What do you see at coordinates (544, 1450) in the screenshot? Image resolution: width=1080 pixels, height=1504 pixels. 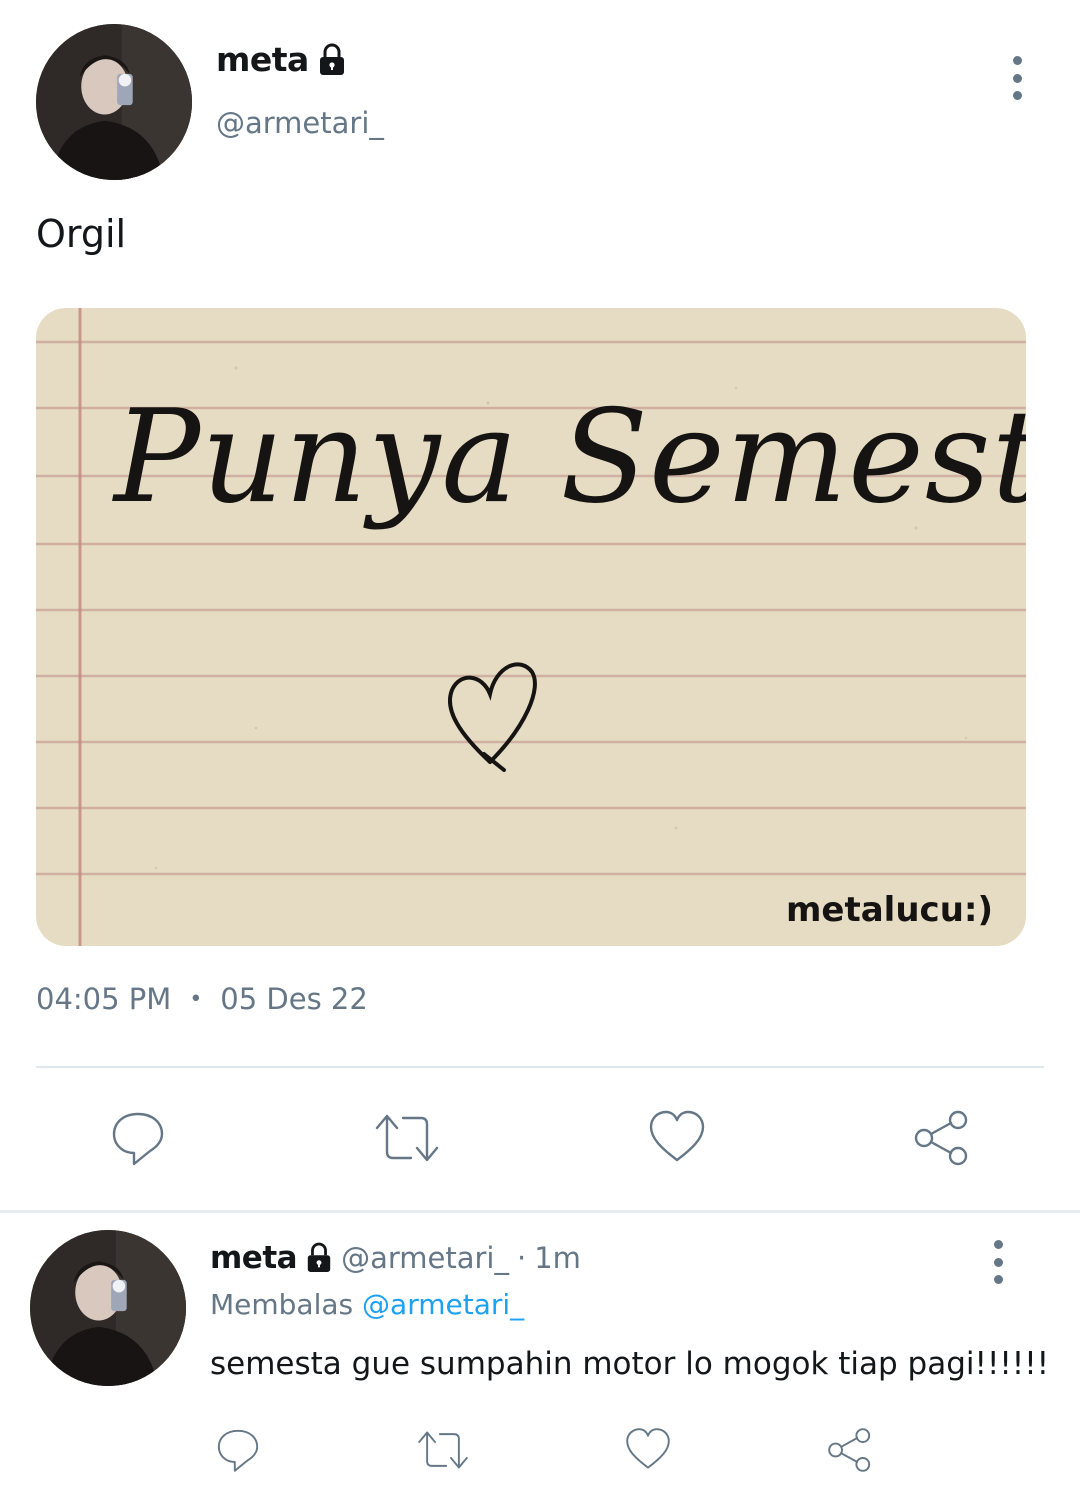 I see `reply-action-bar` at bounding box center [544, 1450].